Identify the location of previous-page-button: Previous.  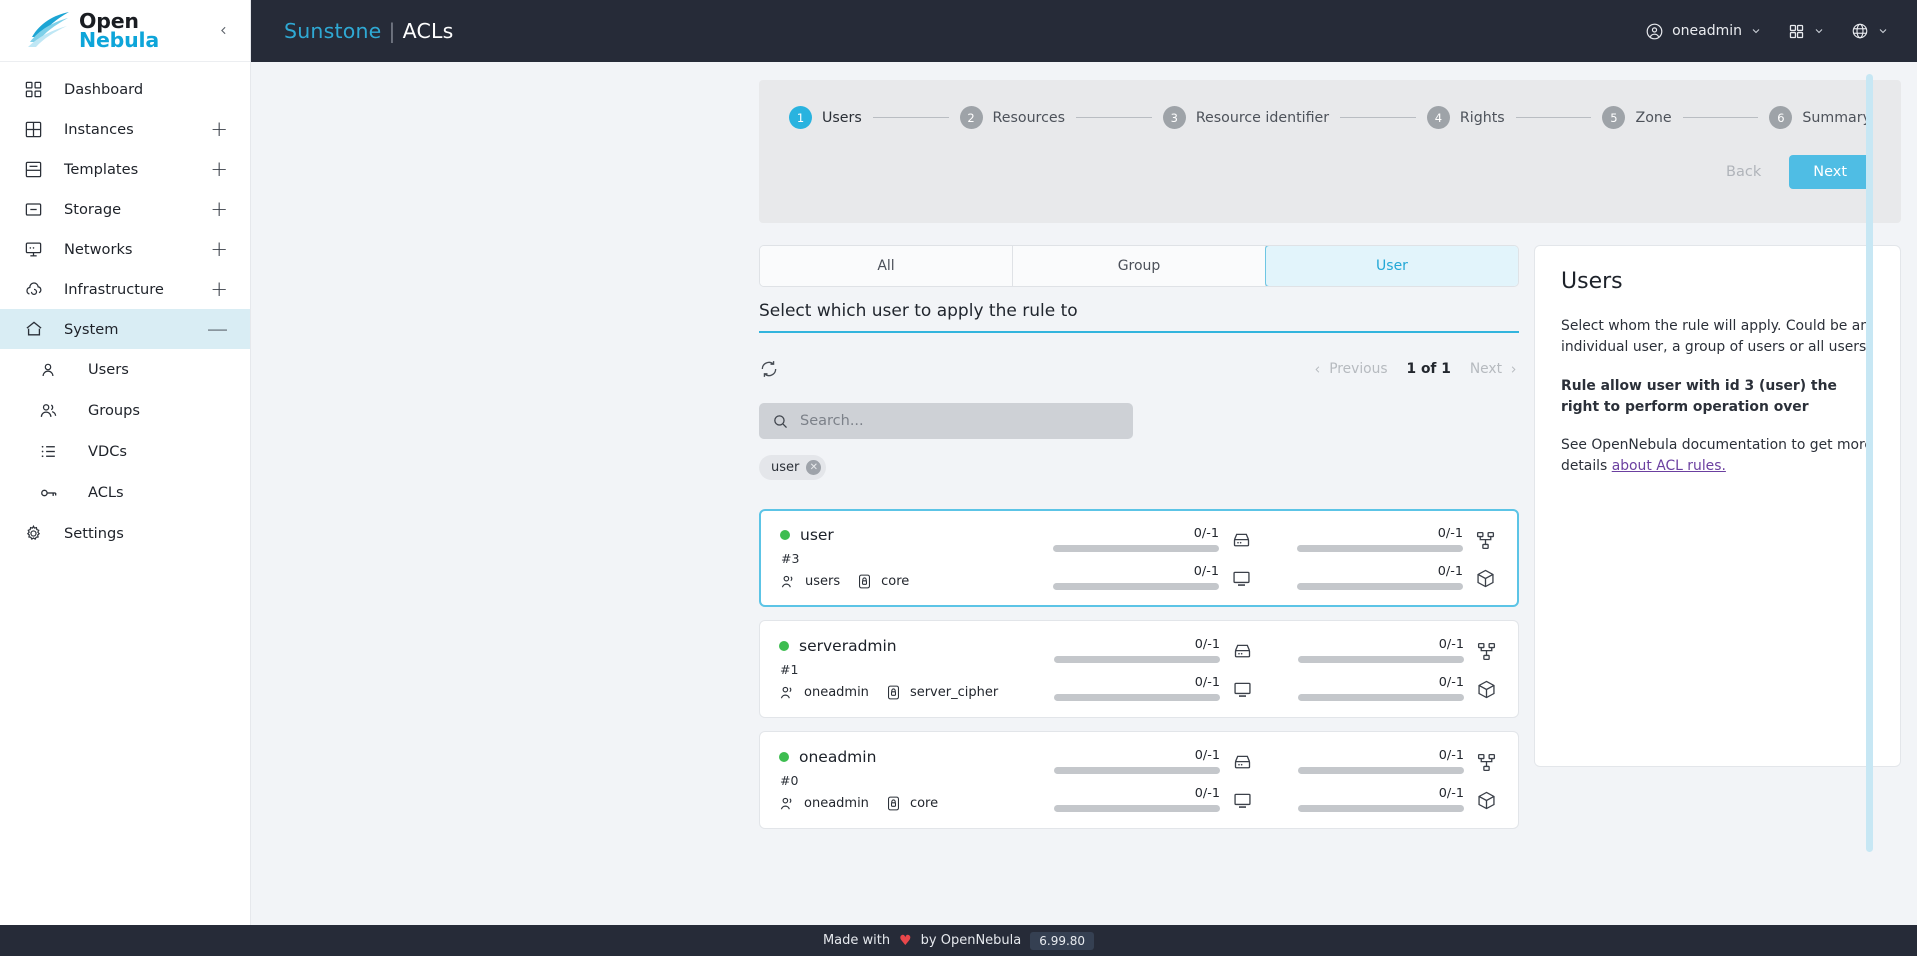
(1350, 369).